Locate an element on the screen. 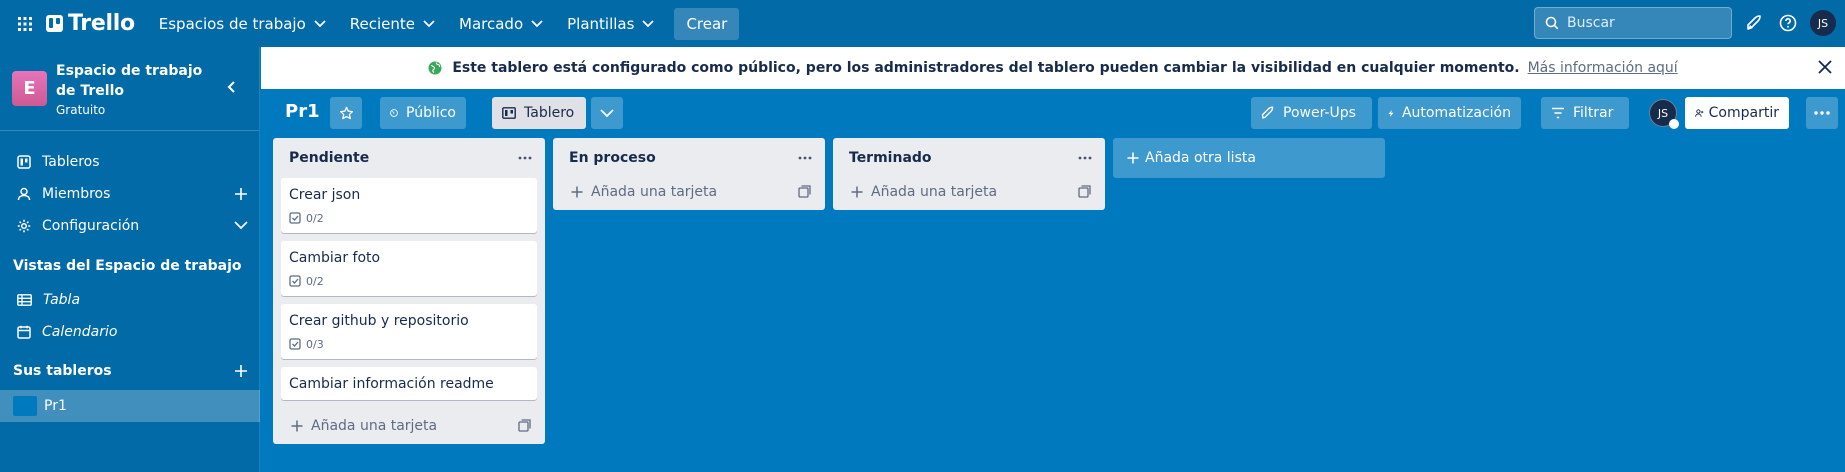 The height and width of the screenshot is (472, 1845). sidebar-item-label: Configuración is located at coordinates (91, 226).